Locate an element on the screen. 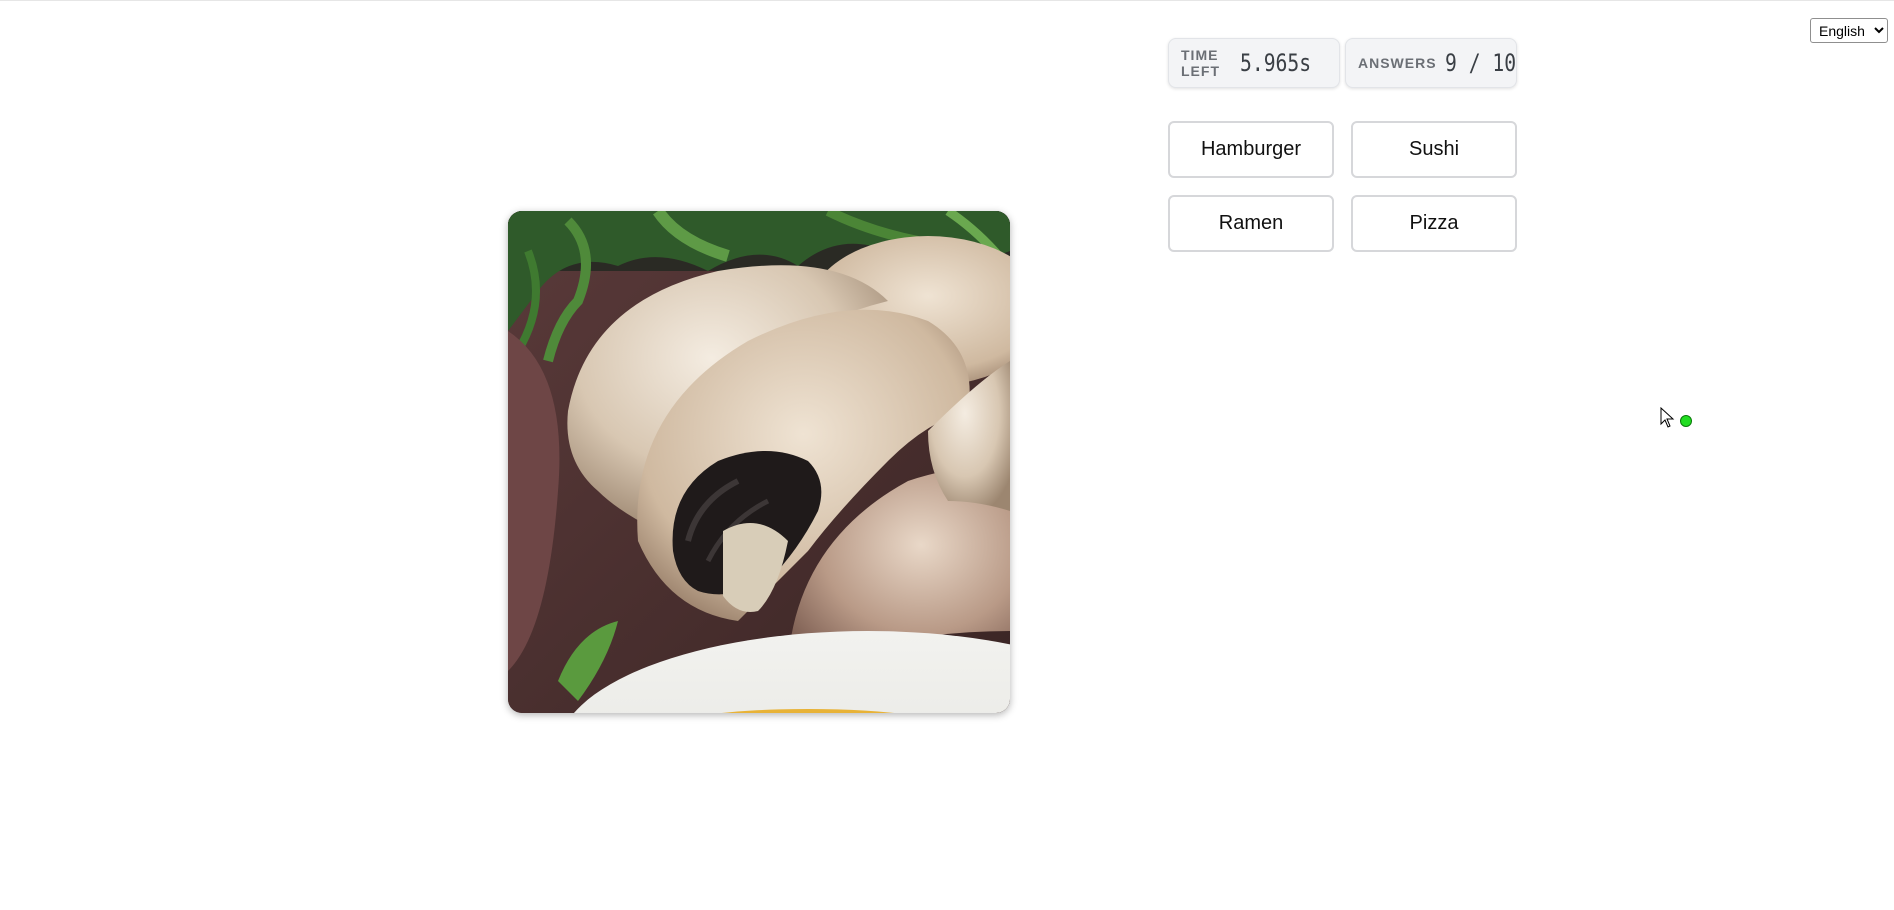  answer-button-hamburger: Hamburger is located at coordinates (1251, 149).